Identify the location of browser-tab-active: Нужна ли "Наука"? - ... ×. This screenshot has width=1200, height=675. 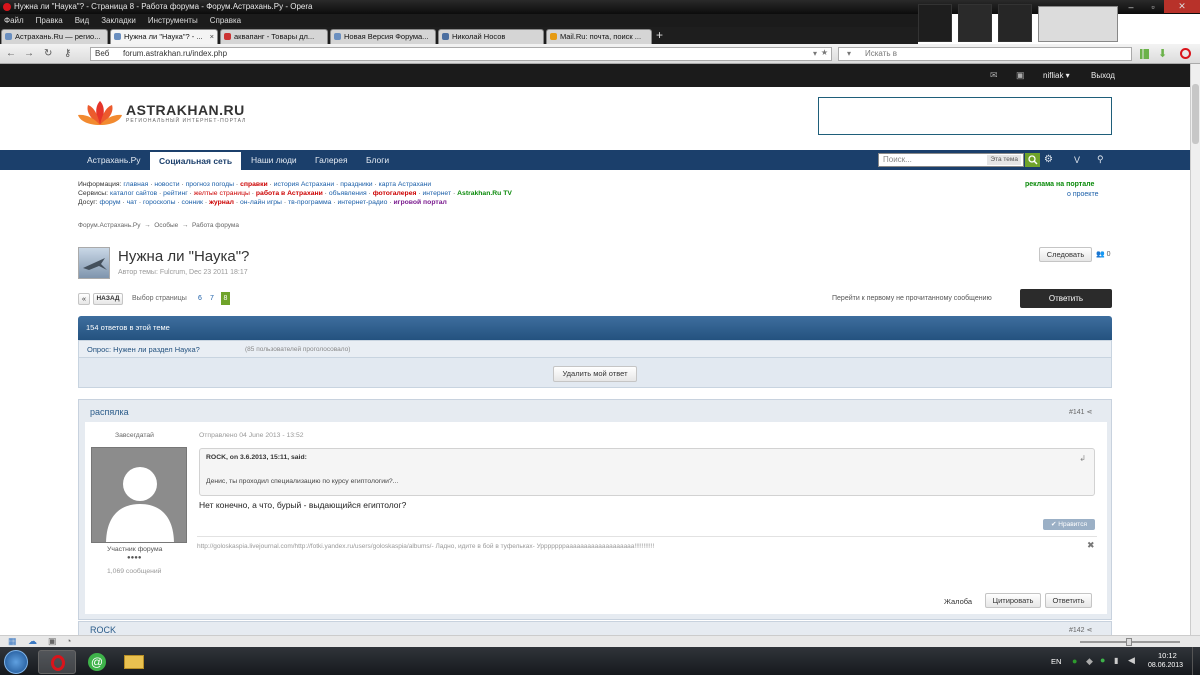
(164, 36).